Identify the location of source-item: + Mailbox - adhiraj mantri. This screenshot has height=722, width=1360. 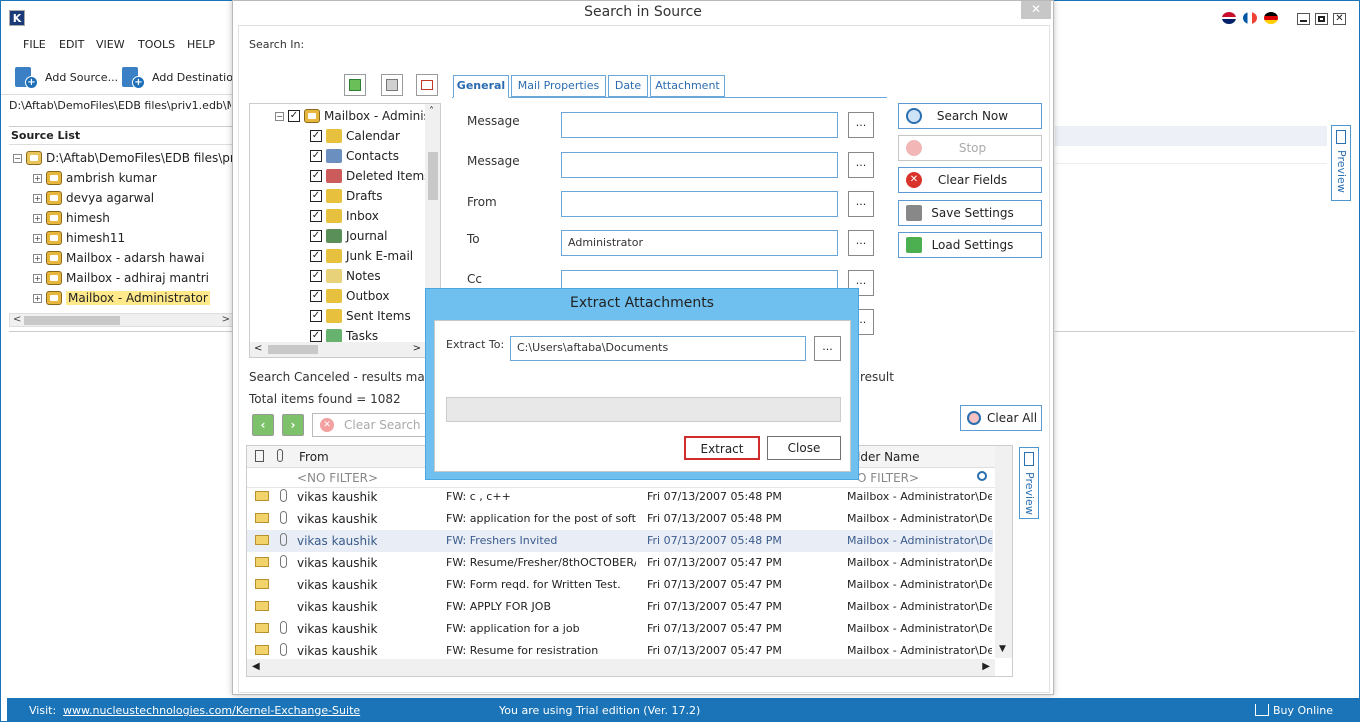
(121, 278).